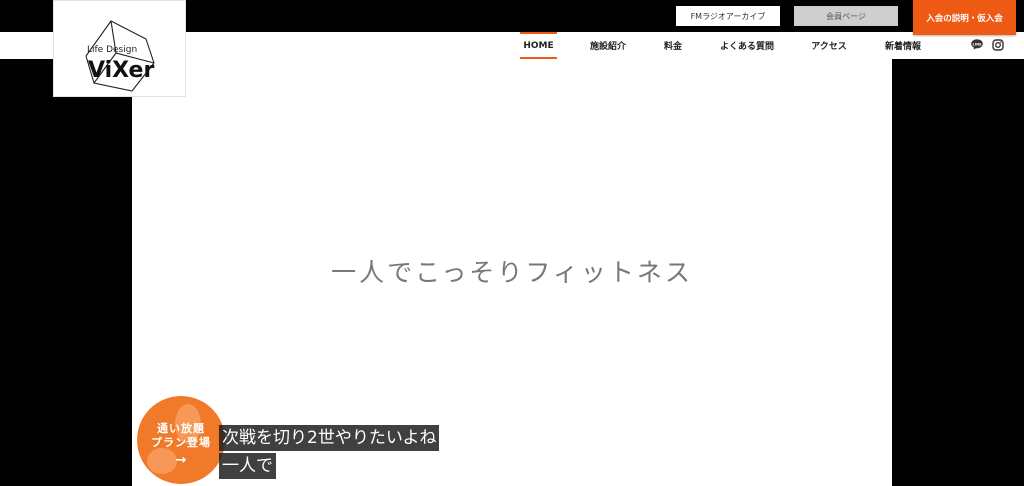  What do you see at coordinates (903, 45) in the screenshot?
I see `nav-news: 新着情報` at bounding box center [903, 45].